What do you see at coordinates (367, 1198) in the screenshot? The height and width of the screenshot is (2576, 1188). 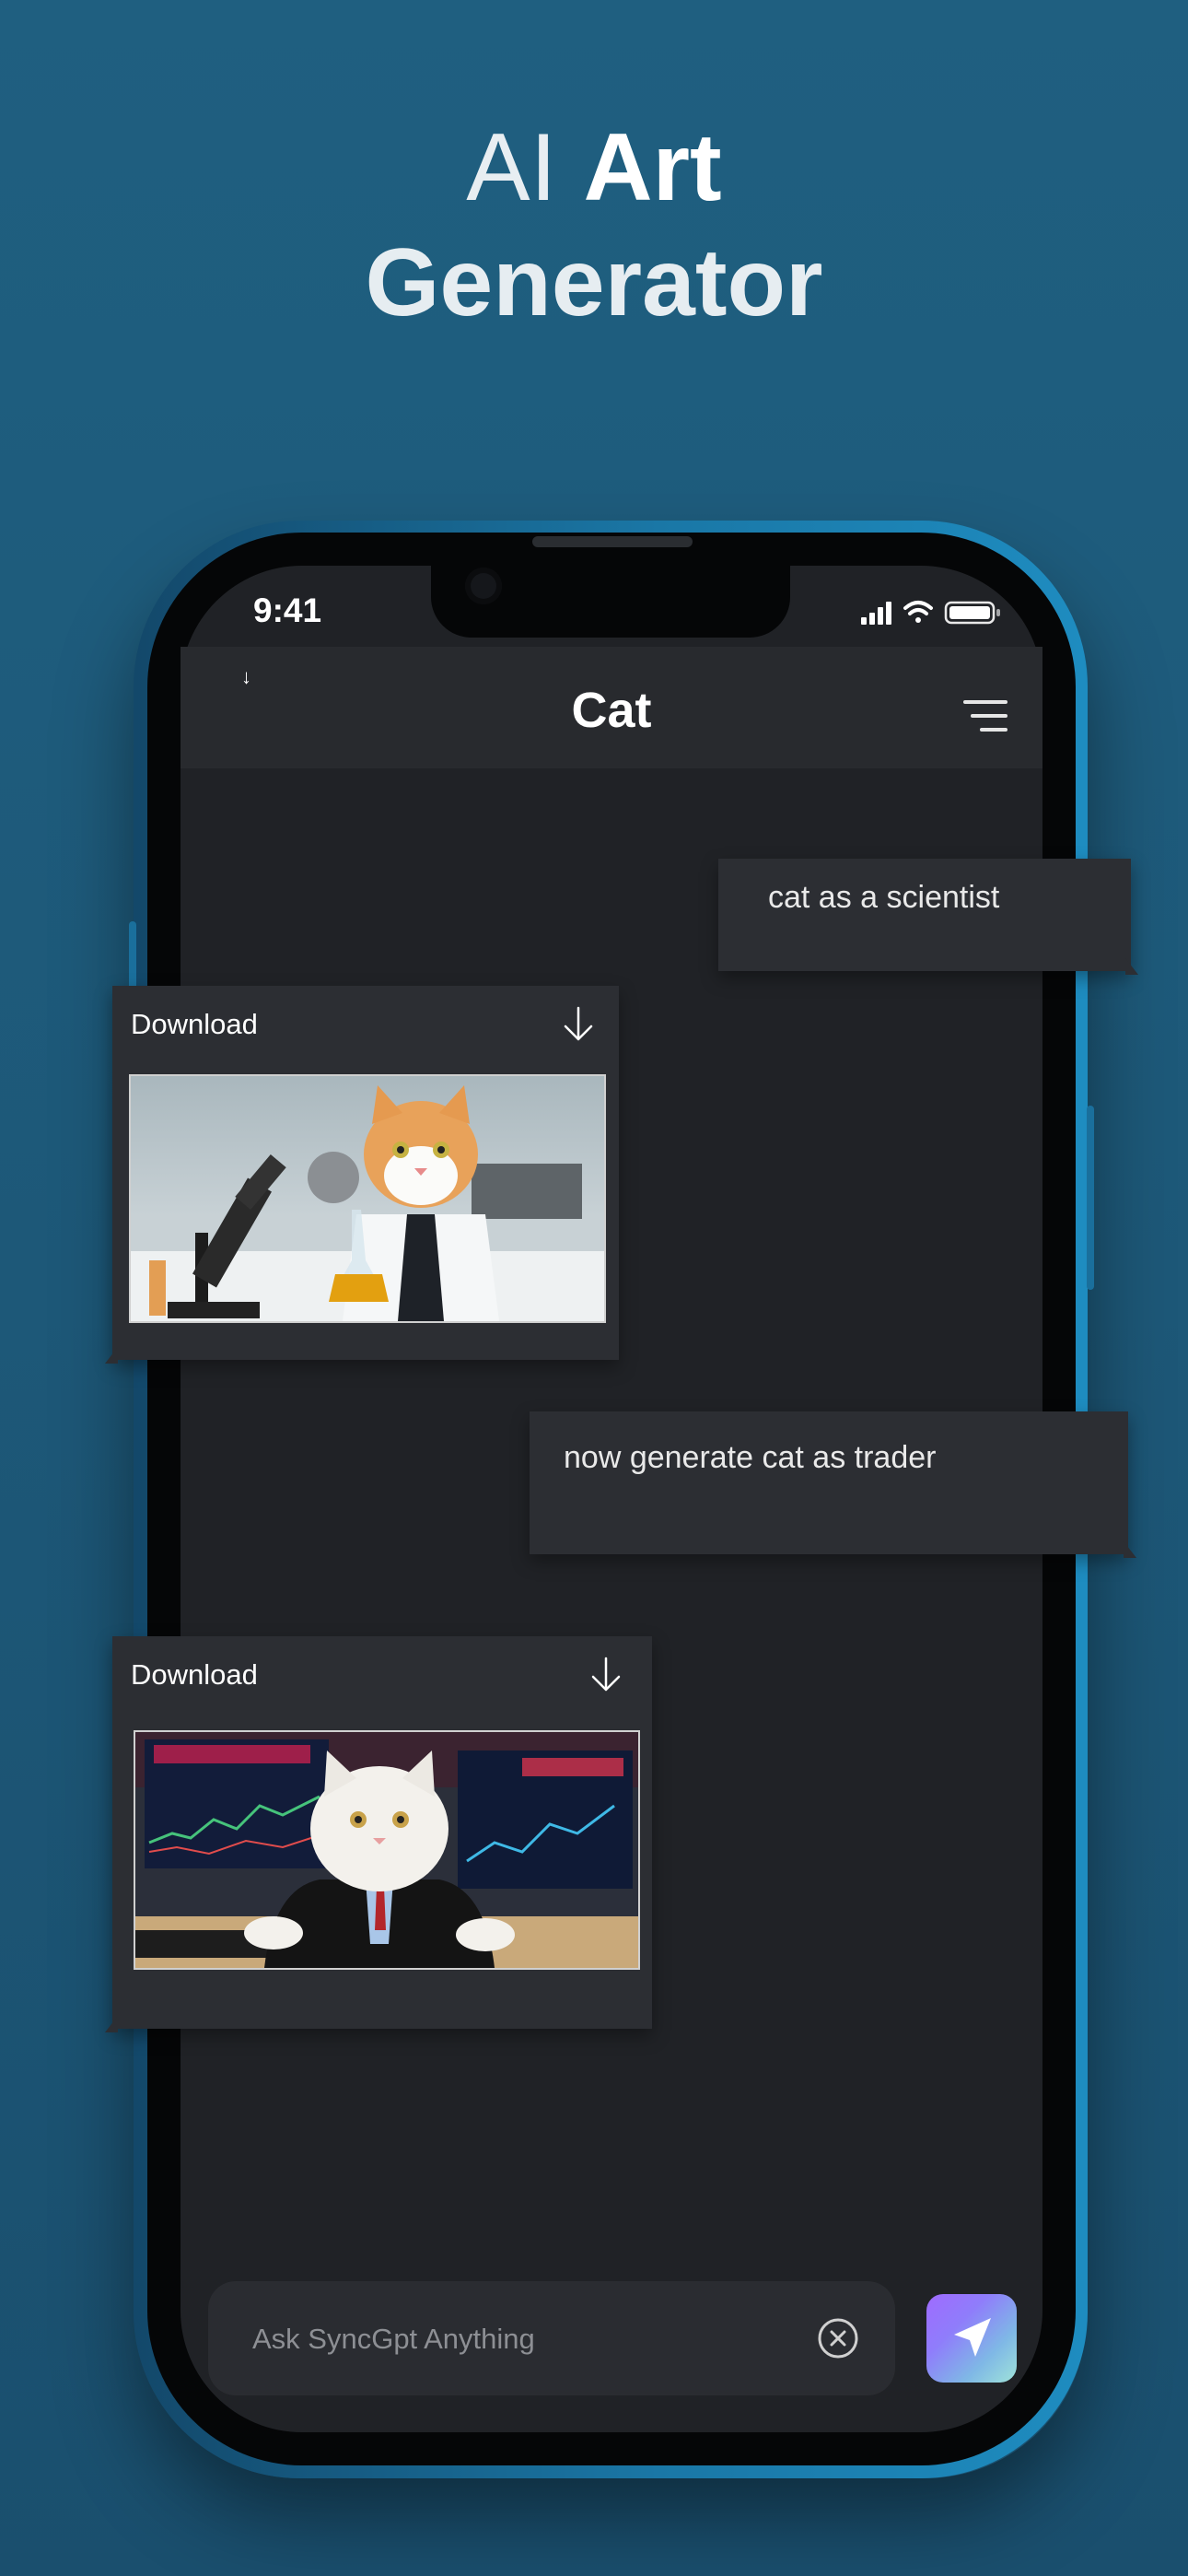 I see `cat-scientist-image` at bounding box center [367, 1198].